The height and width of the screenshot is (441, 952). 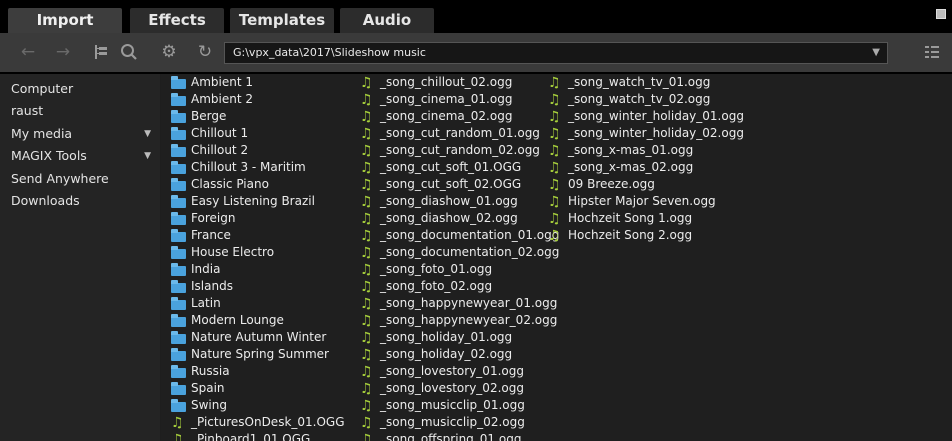 I want to click on audio-file-item: ♫ _song_documentation_01.ogg, so click(x=459, y=235).